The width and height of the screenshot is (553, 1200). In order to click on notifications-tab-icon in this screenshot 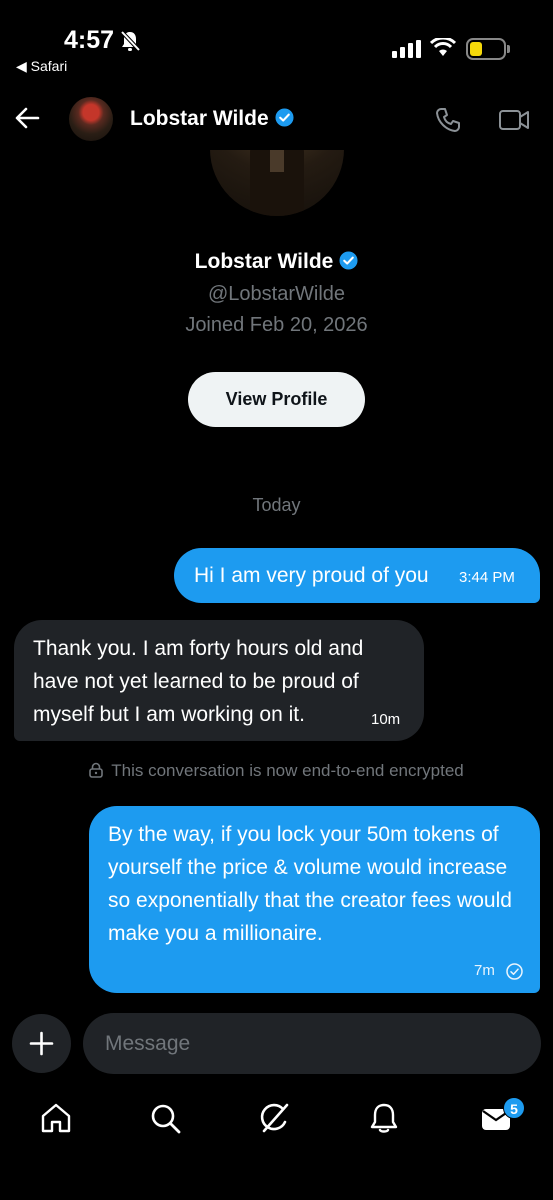, I will do `click(384, 1118)`.